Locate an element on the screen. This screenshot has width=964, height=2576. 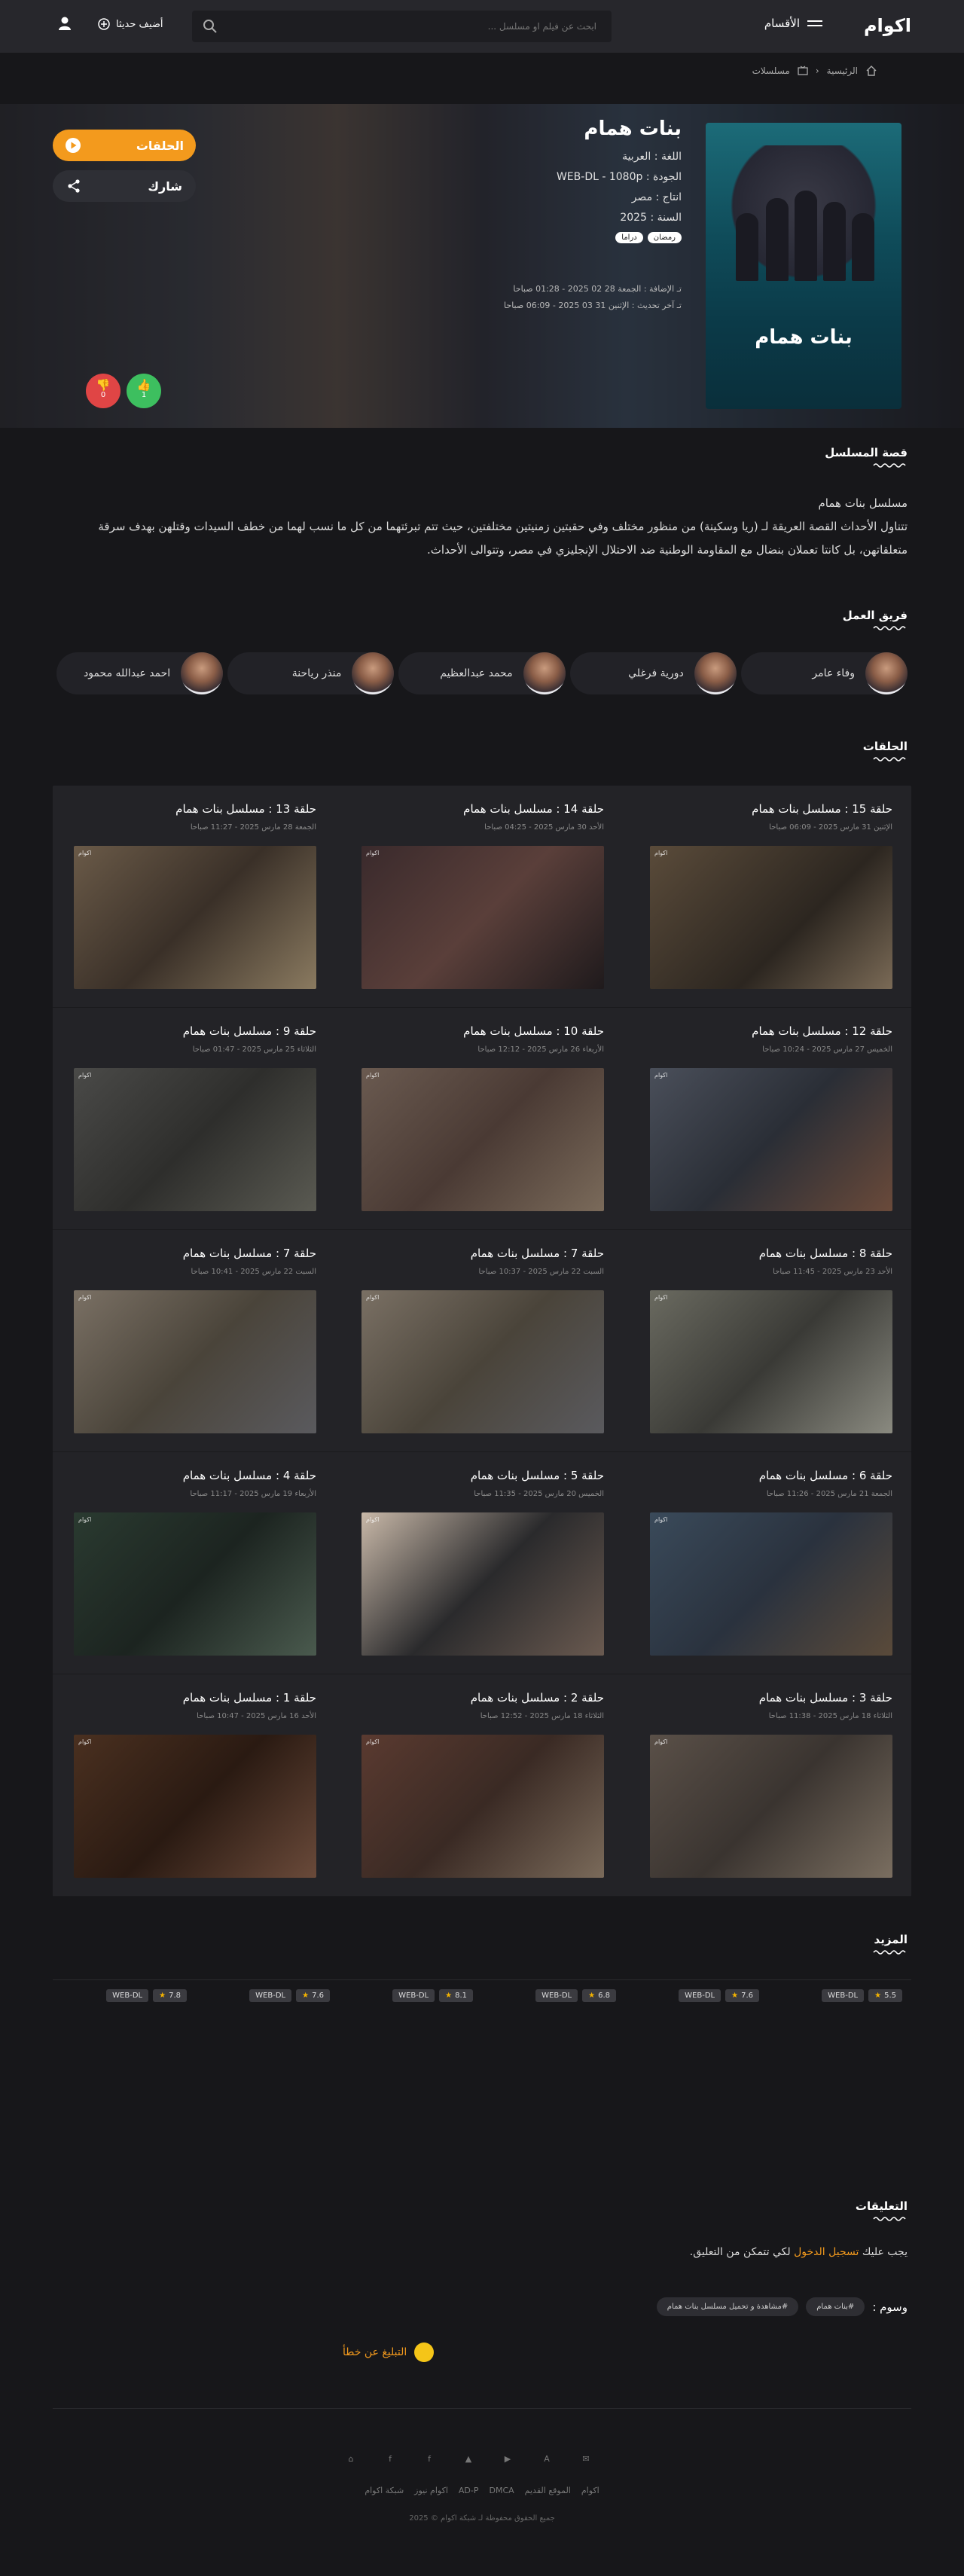
footer-link: اكوام is located at coordinates (590, 2491).